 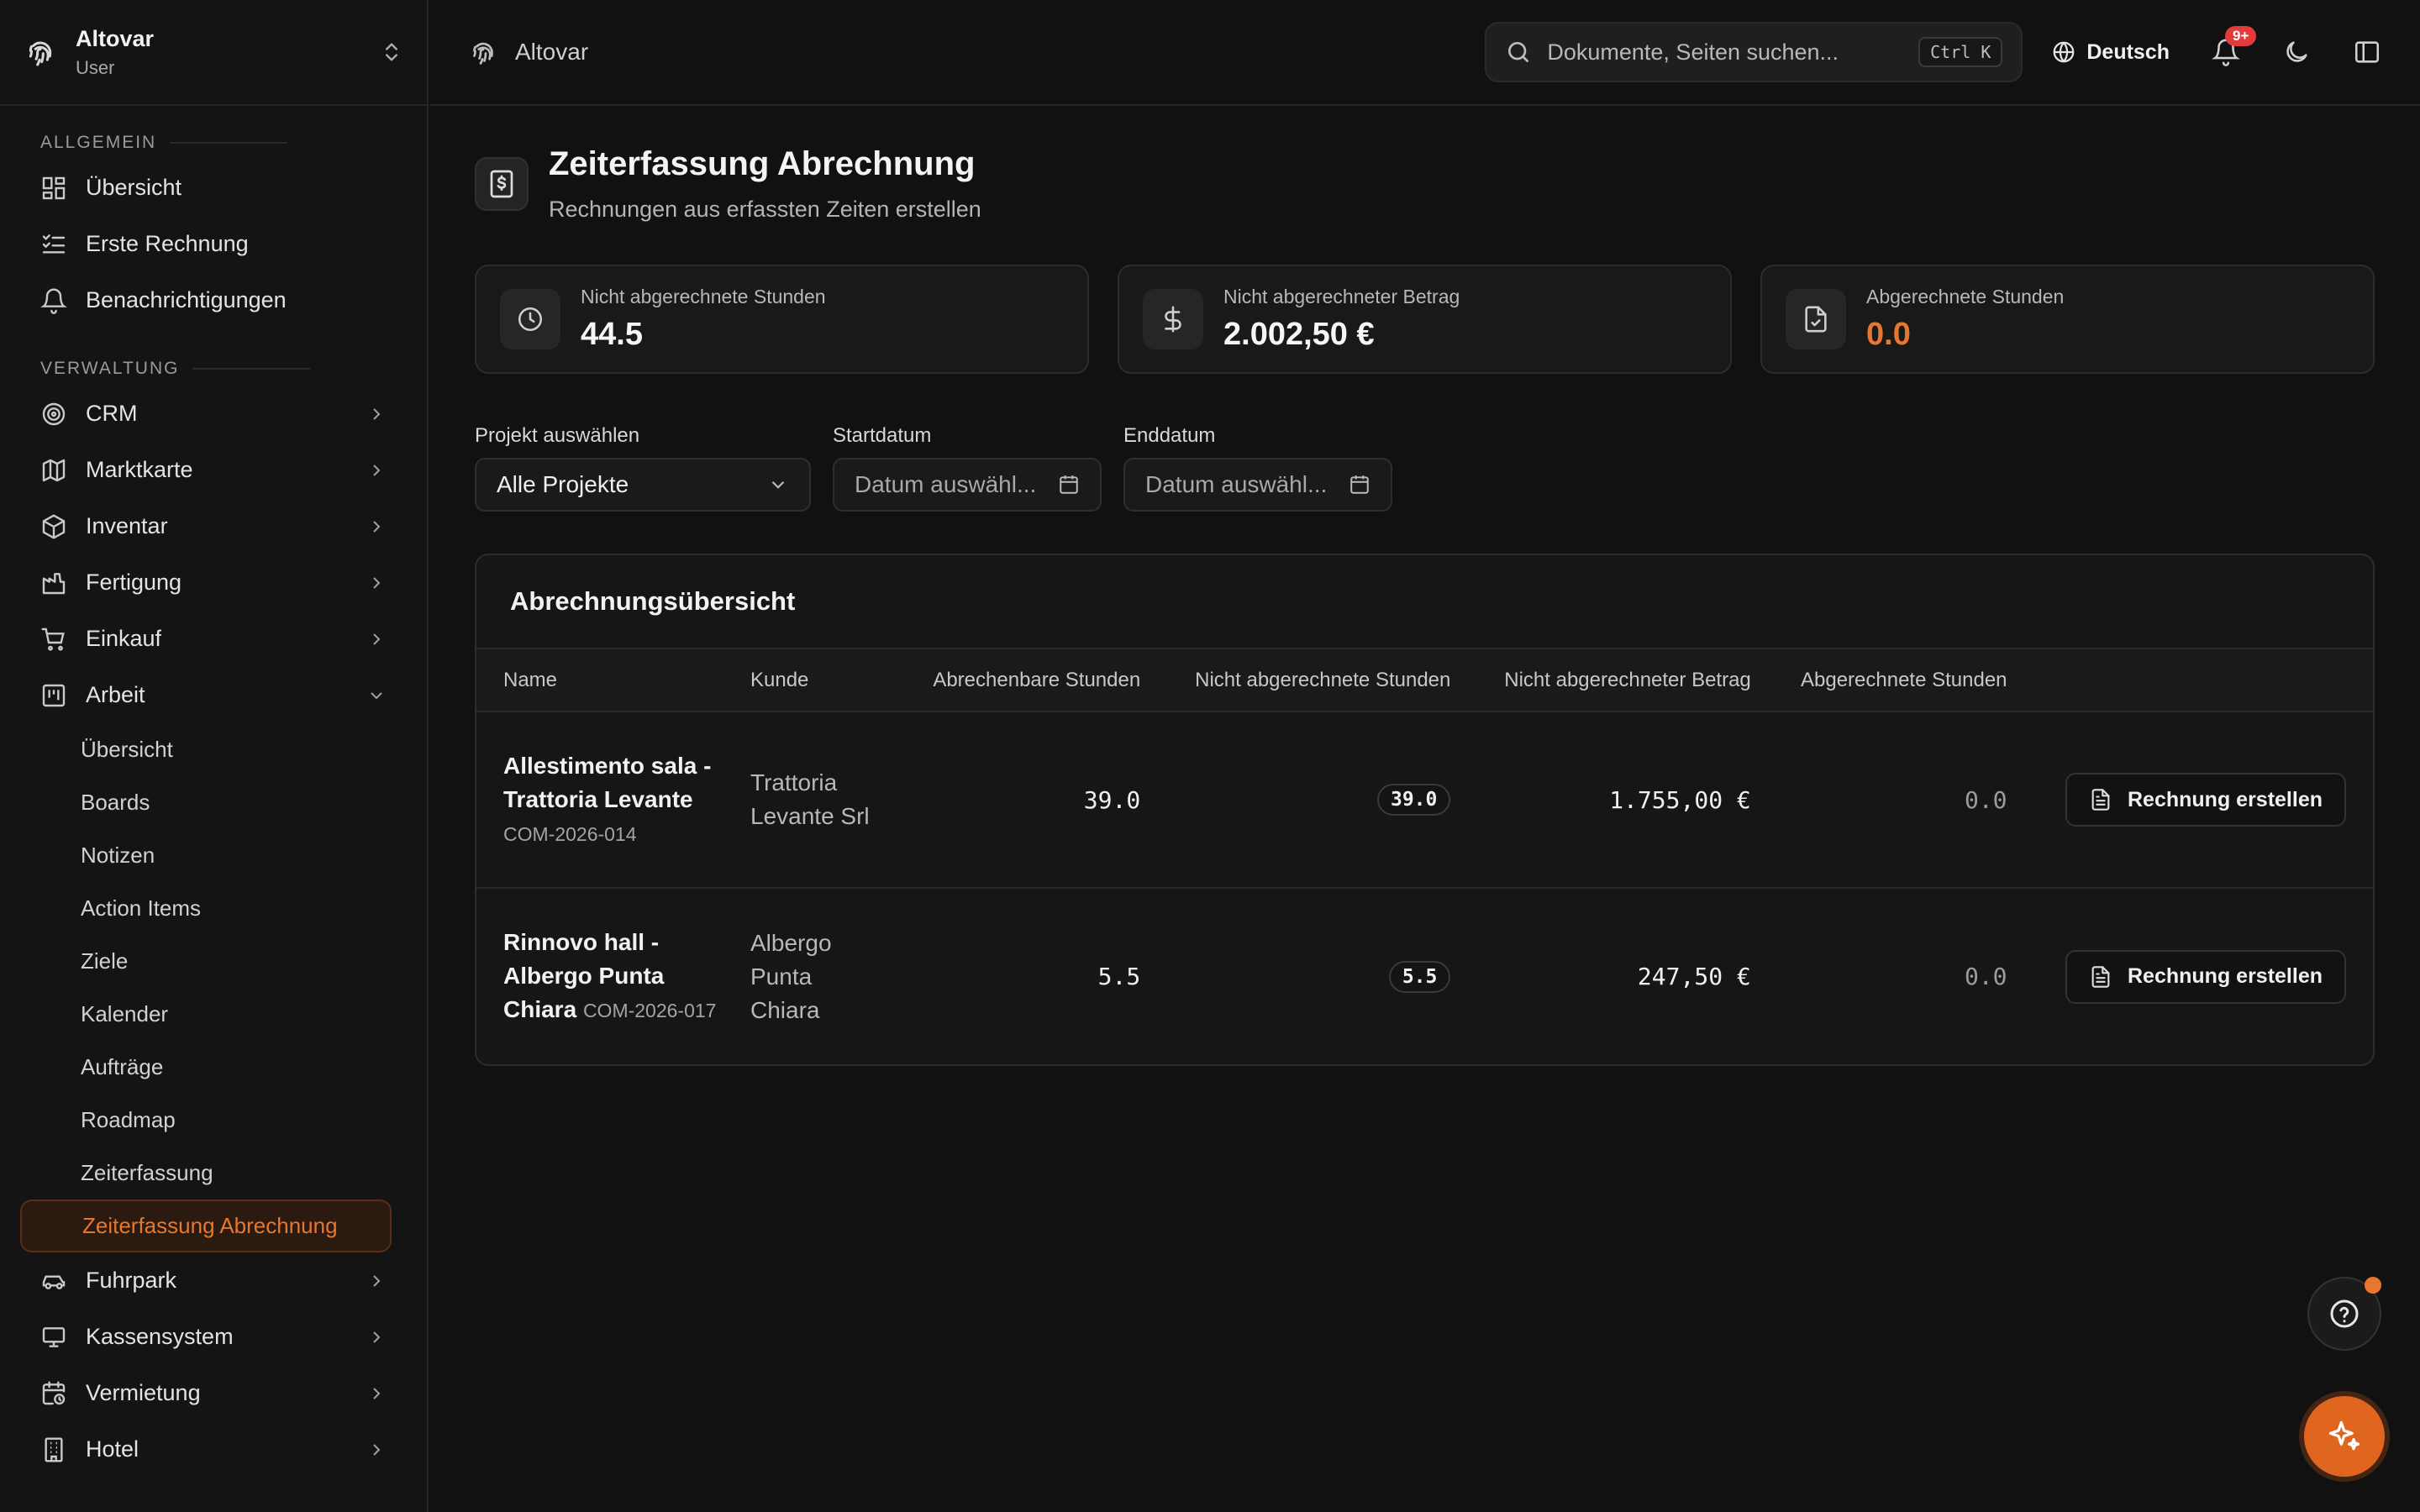 I want to click on app-name: Altovar, so click(x=116, y=38).